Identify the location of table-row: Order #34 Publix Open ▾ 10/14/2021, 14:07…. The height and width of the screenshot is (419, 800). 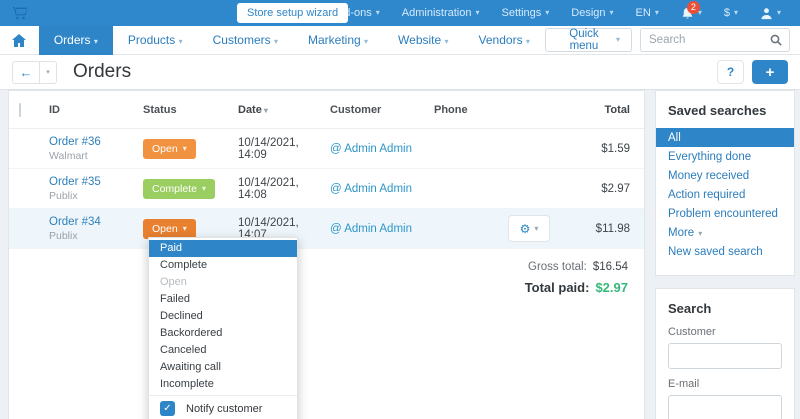
(326, 229).